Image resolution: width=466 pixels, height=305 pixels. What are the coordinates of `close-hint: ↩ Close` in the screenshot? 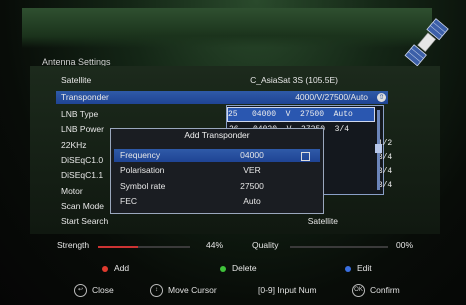 It's located at (94, 290).